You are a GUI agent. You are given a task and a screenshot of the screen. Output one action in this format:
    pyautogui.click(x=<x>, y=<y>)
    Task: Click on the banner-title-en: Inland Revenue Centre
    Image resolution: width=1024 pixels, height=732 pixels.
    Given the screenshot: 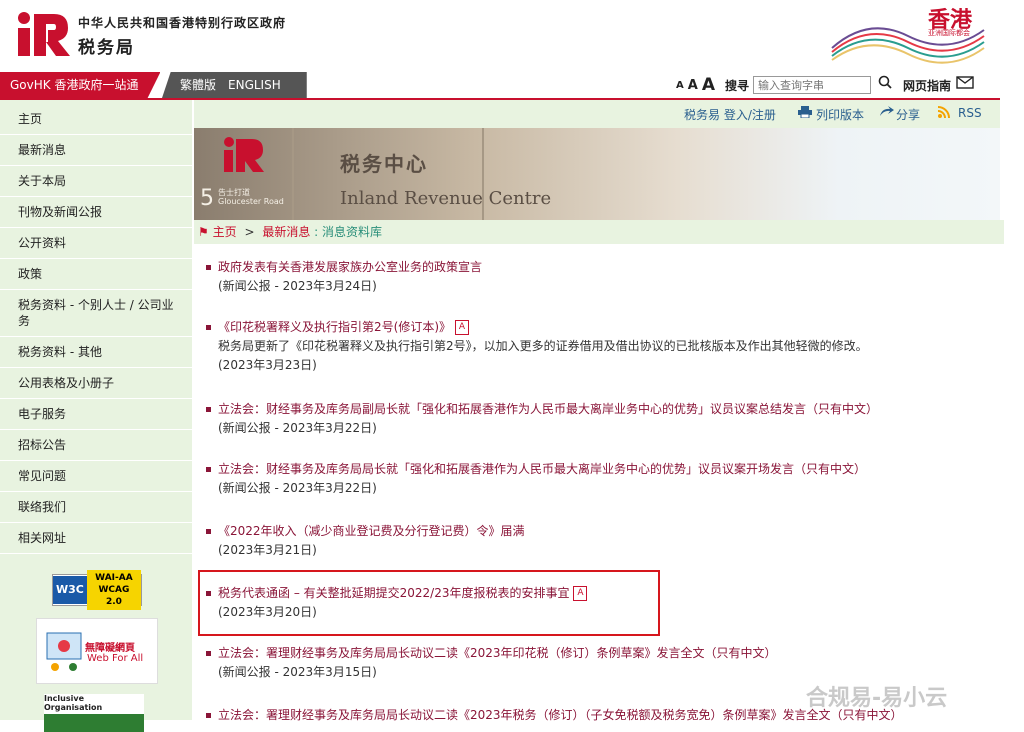 What is the action you would take?
    pyautogui.click(x=446, y=198)
    